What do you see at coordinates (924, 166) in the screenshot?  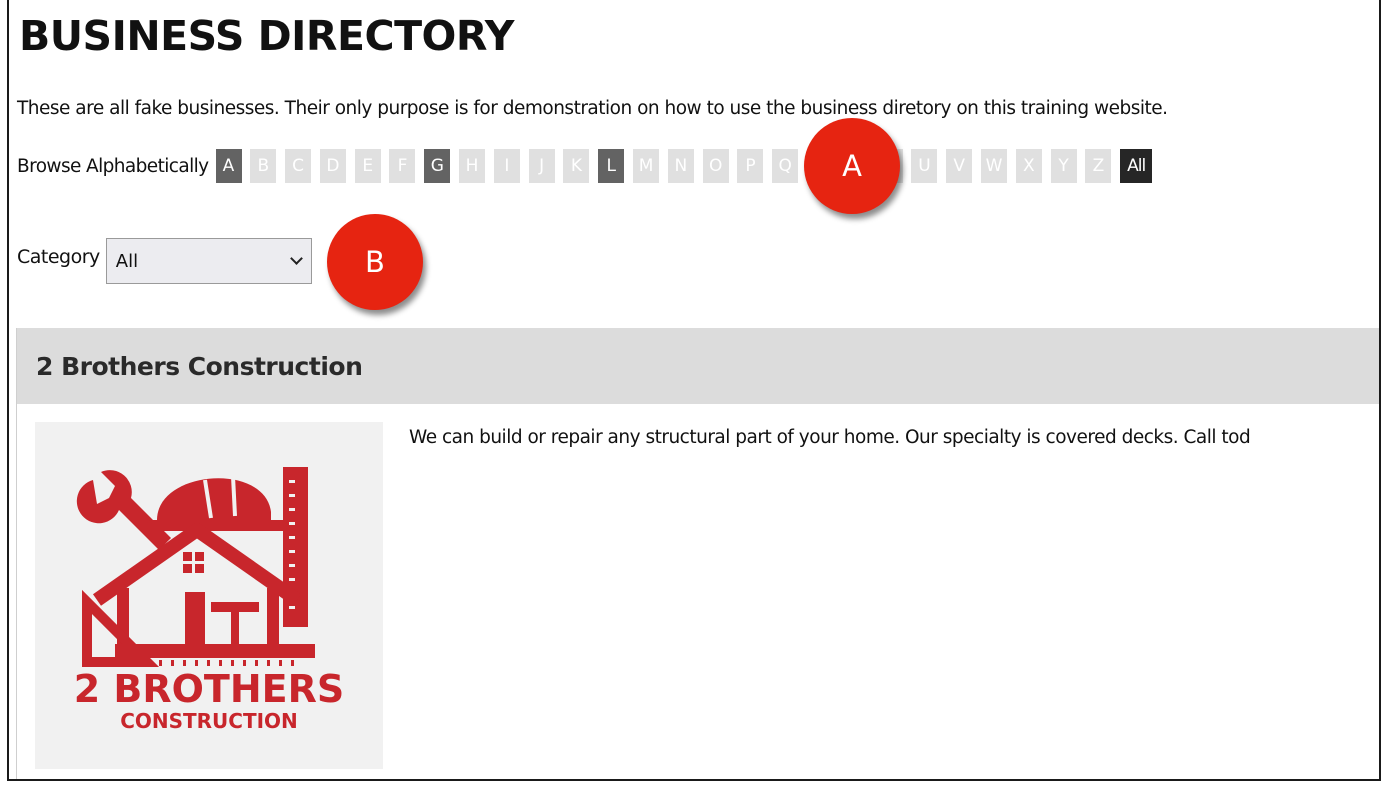 I see `letter-u-button: U` at bounding box center [924, 166].